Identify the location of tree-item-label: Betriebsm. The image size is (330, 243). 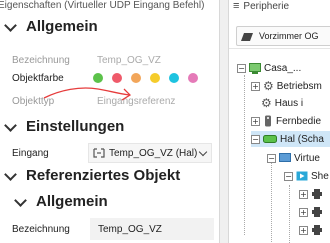
(299, 86).